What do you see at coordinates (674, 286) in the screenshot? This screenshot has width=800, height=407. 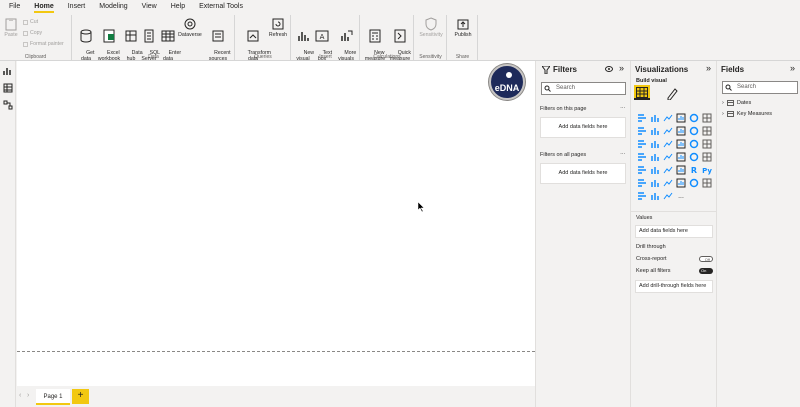 I see `drill-through-dropzone: Add drill-through fields here` at bounding box center [674, 286].